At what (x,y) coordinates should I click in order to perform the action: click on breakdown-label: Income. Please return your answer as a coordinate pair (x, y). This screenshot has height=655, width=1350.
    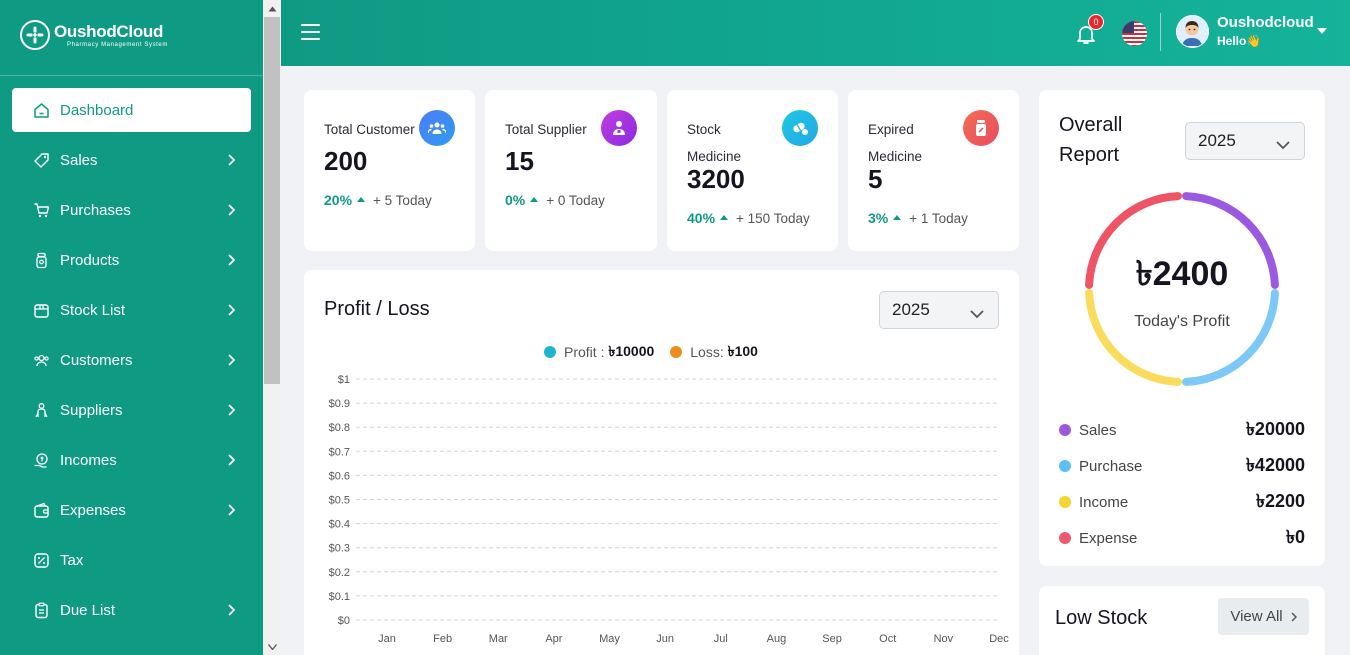
    Looking at the image, I should click on (1104, 502).